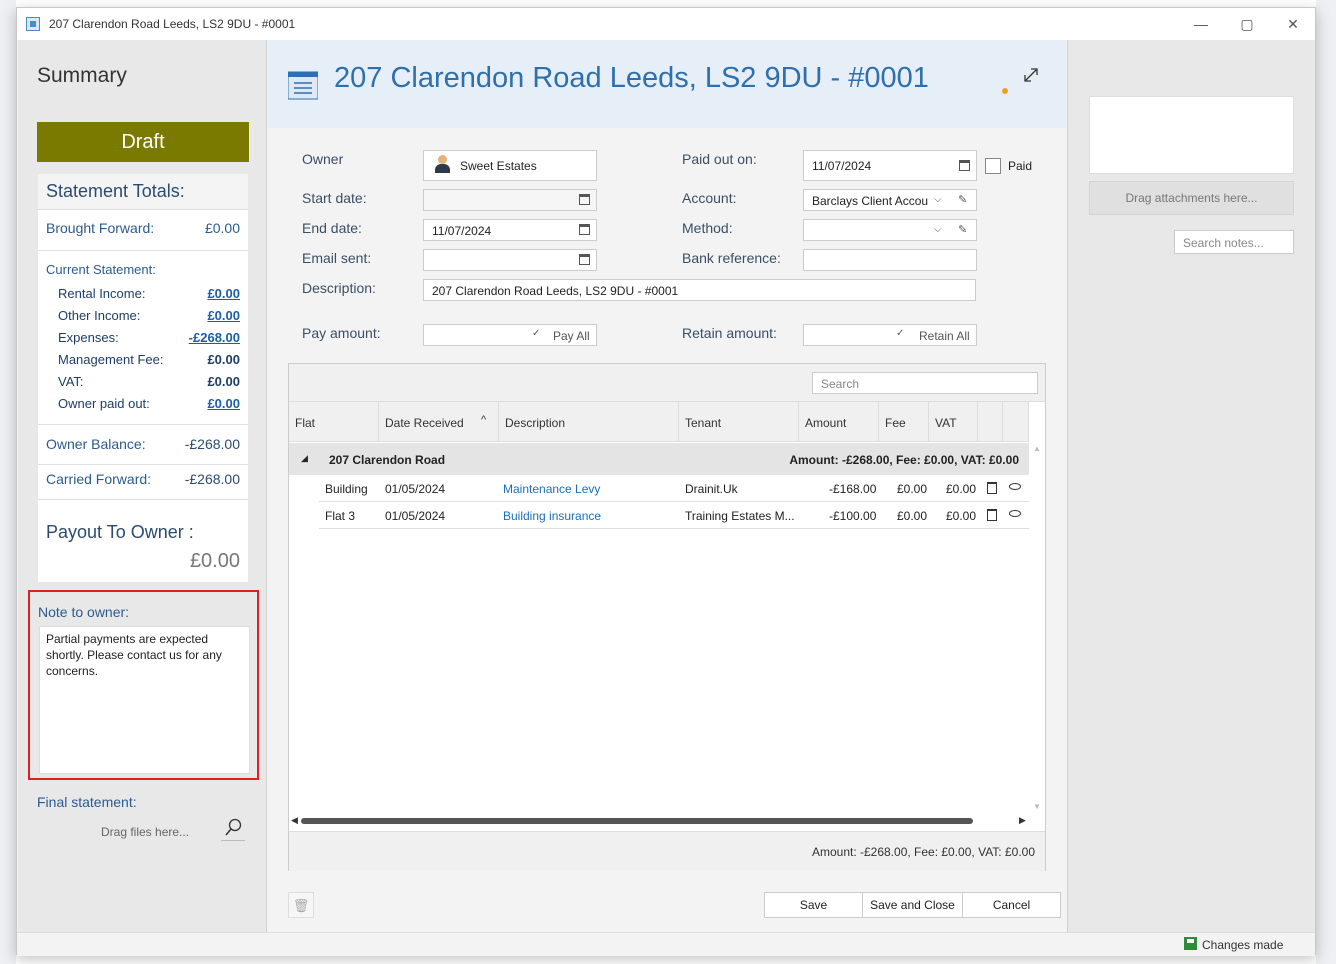  I want to click on owner-paid-out-row: Owner paid out: £0.00, so click(149, 405).